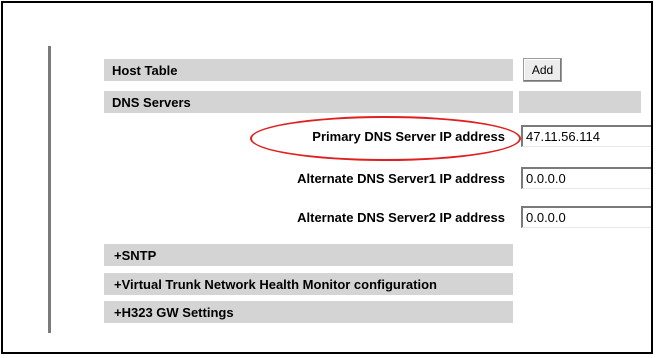 This screenshot has width=657, height=358. Describe the element at coordinates (308, 102) in the screenshot. I see `dns-servers-header: DNS Servers` at that location.